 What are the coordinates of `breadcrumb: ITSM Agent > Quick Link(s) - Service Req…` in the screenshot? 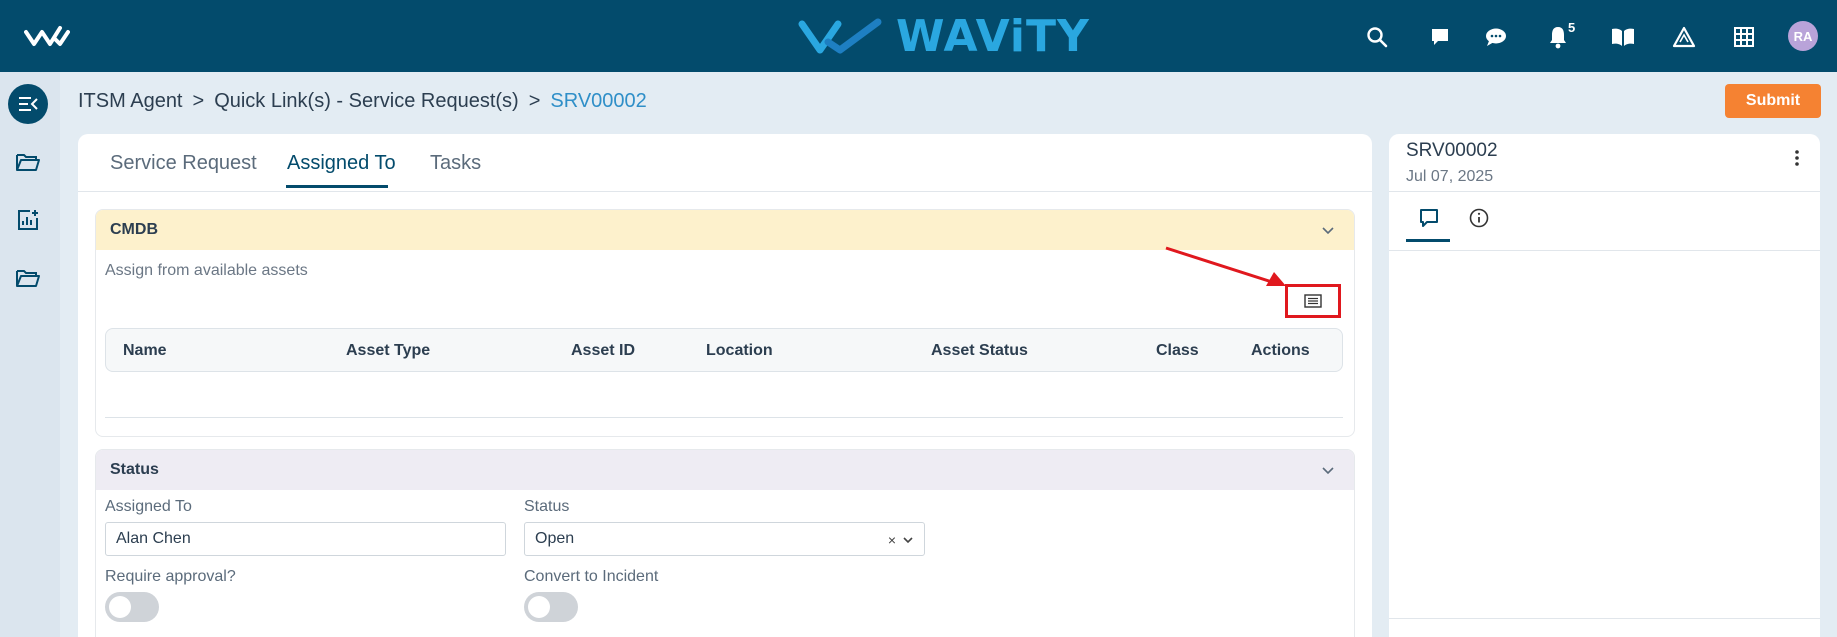 It's located at (362, 101).